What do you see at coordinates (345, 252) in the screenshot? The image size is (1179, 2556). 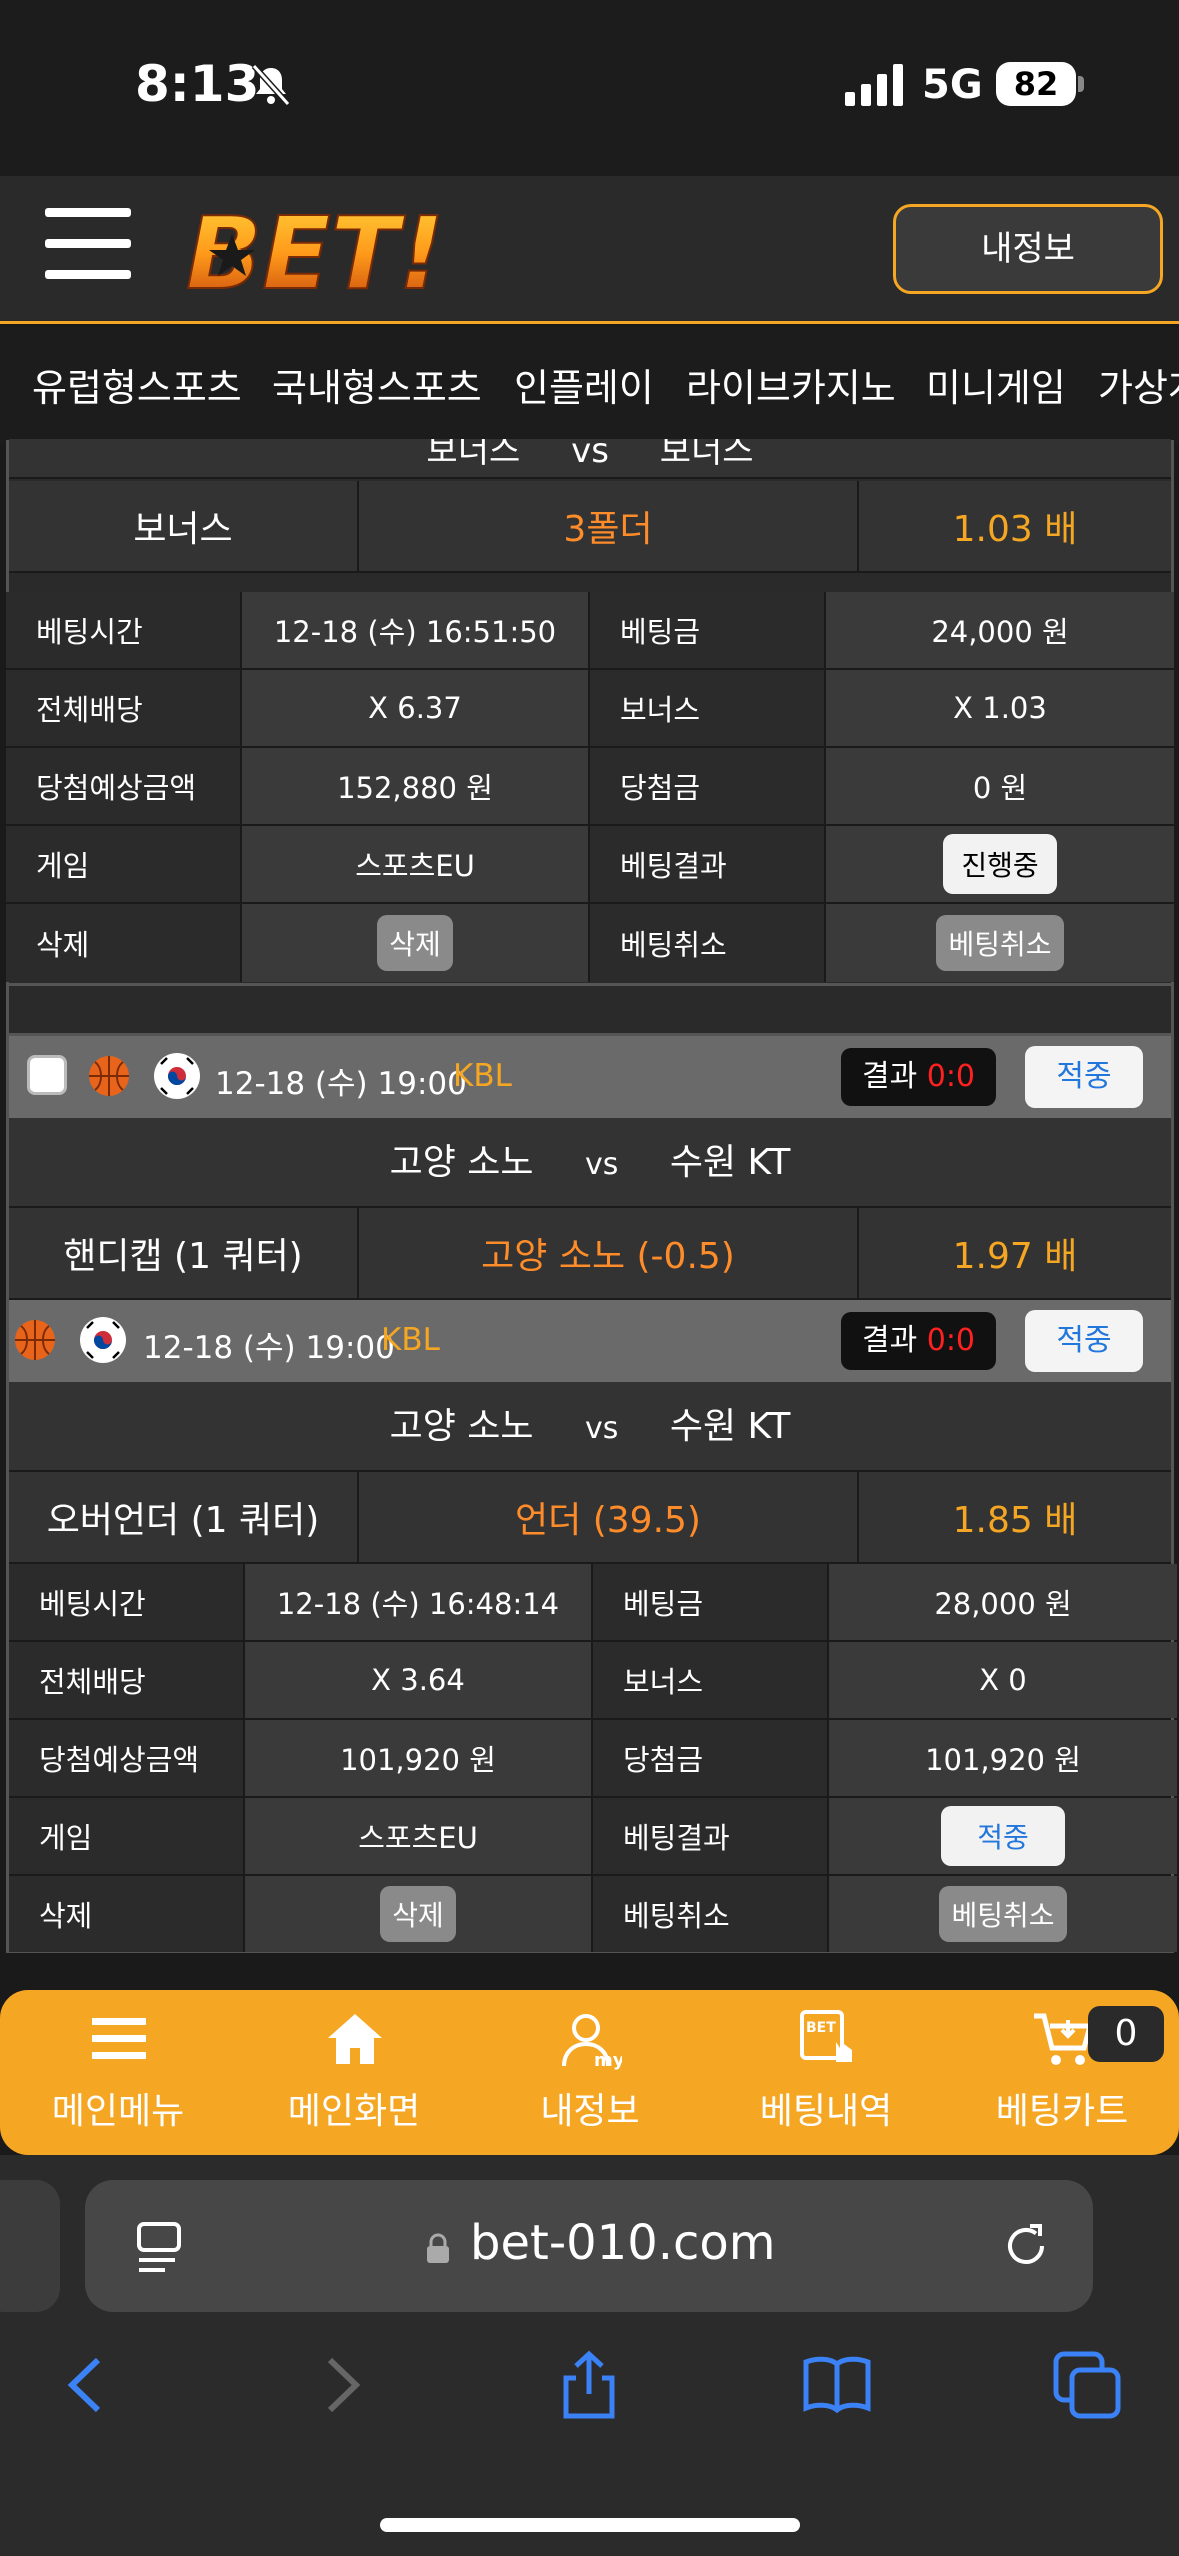 I see `site-logo: BET!` at bounding box center [345, 252].